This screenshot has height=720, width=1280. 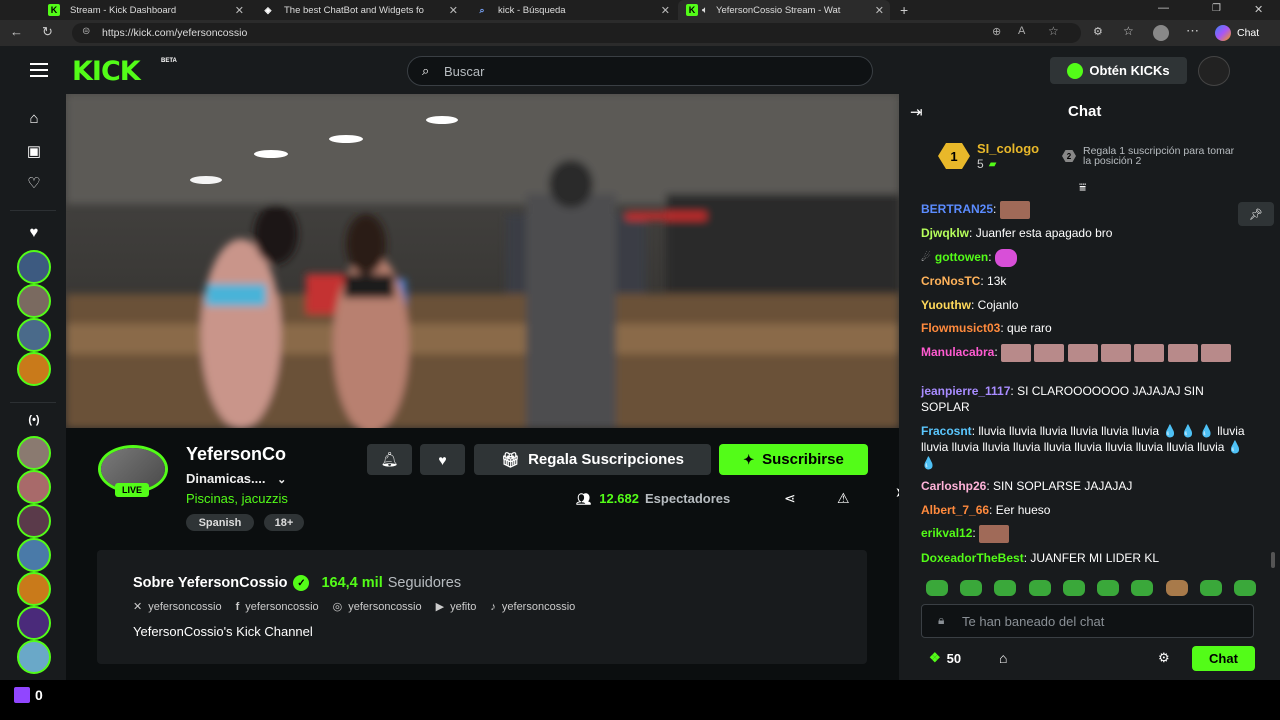 I want to click on browser-tab-4: K 🔈︎ YefersonCossio Stream - Wat ✕, so click(x=784, y=10).